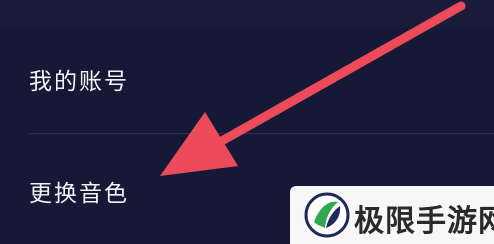  I want to click on site-logo-icon, so click(327, 215).